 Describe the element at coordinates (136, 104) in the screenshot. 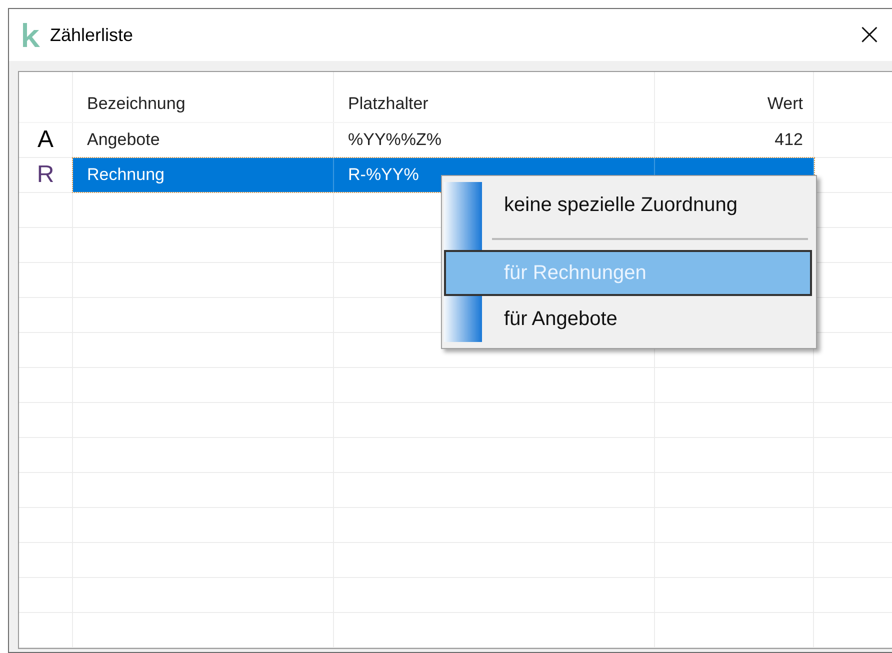

I see `column-header: Bezeichnung` at that location.